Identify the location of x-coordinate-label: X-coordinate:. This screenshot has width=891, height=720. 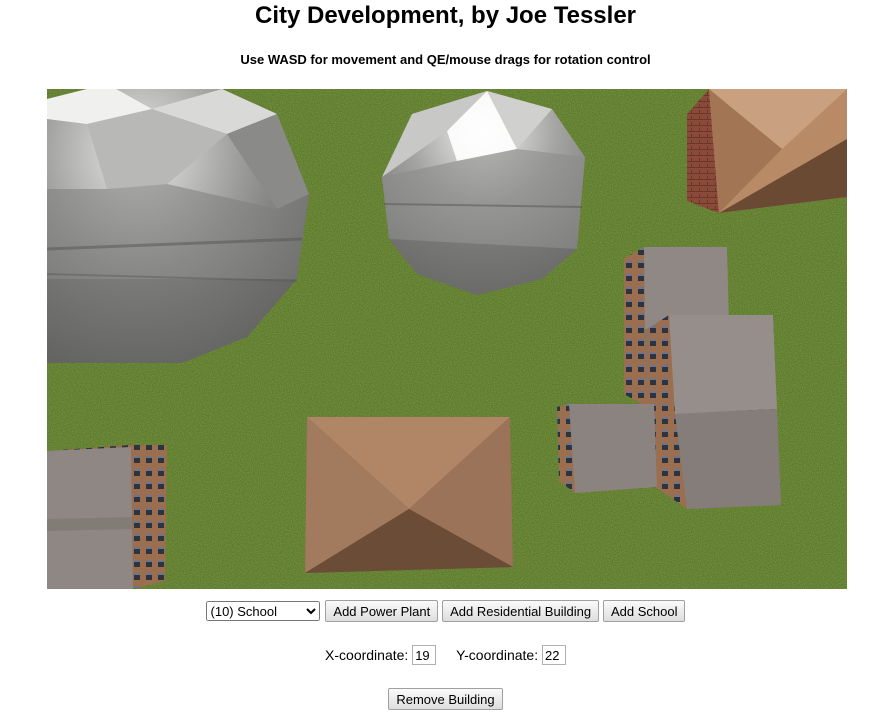
(367, 655).